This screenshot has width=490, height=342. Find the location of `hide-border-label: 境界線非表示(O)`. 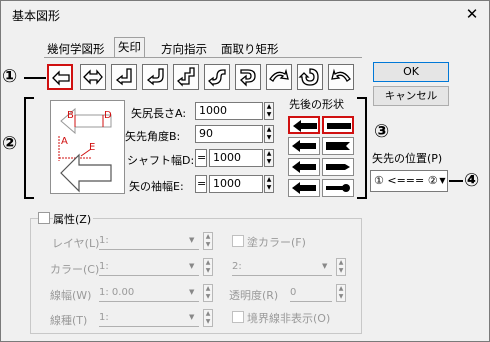

hide-border-label: 境界線非表示(O) is located at coordinates (289, 318).